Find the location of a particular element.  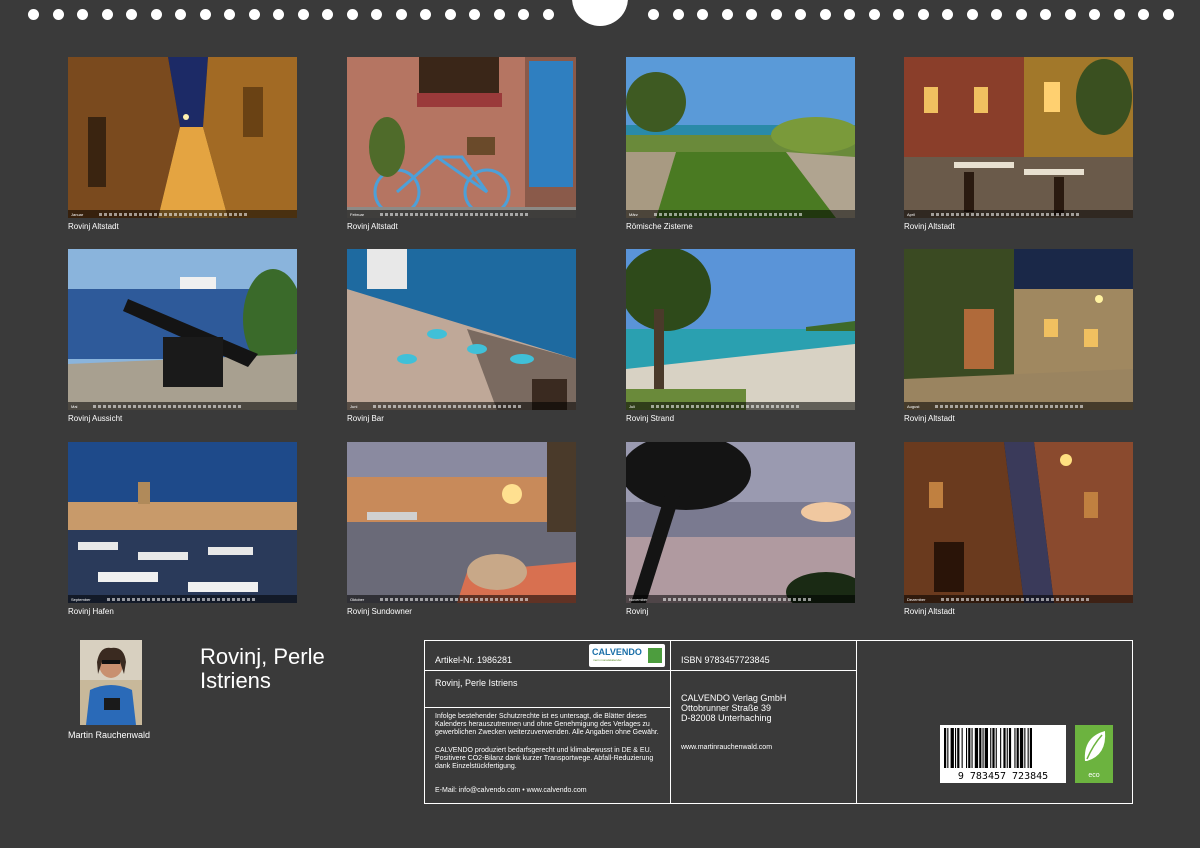

hanger-cutout is located at coordinates (600, 13).